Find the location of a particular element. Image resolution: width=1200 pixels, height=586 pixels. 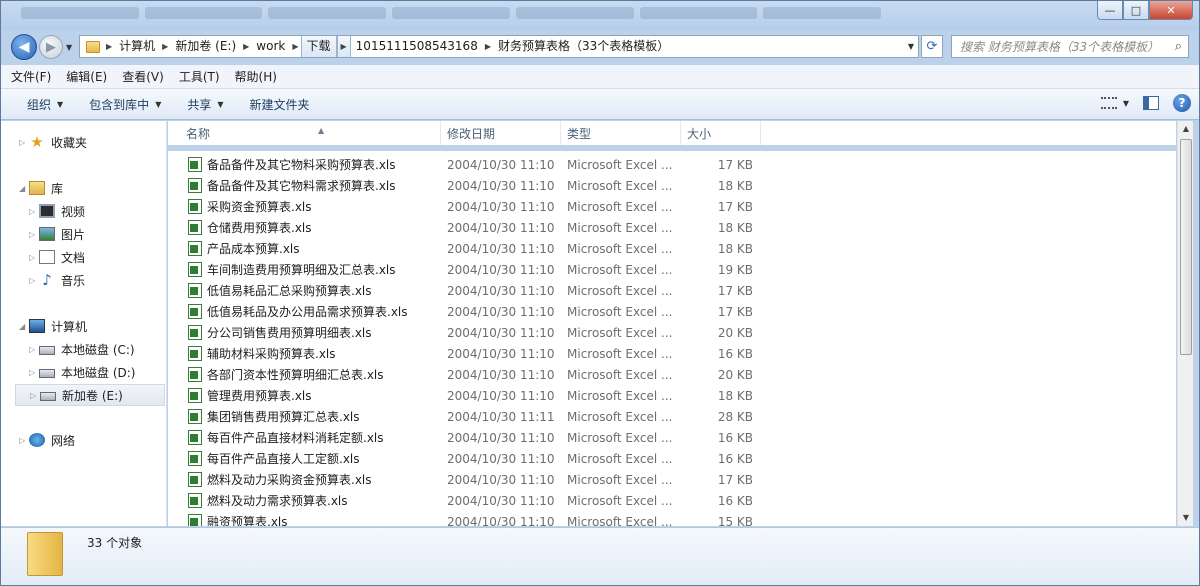

scroll-up-icon: ▲ is located at coordinates (1186, 129).